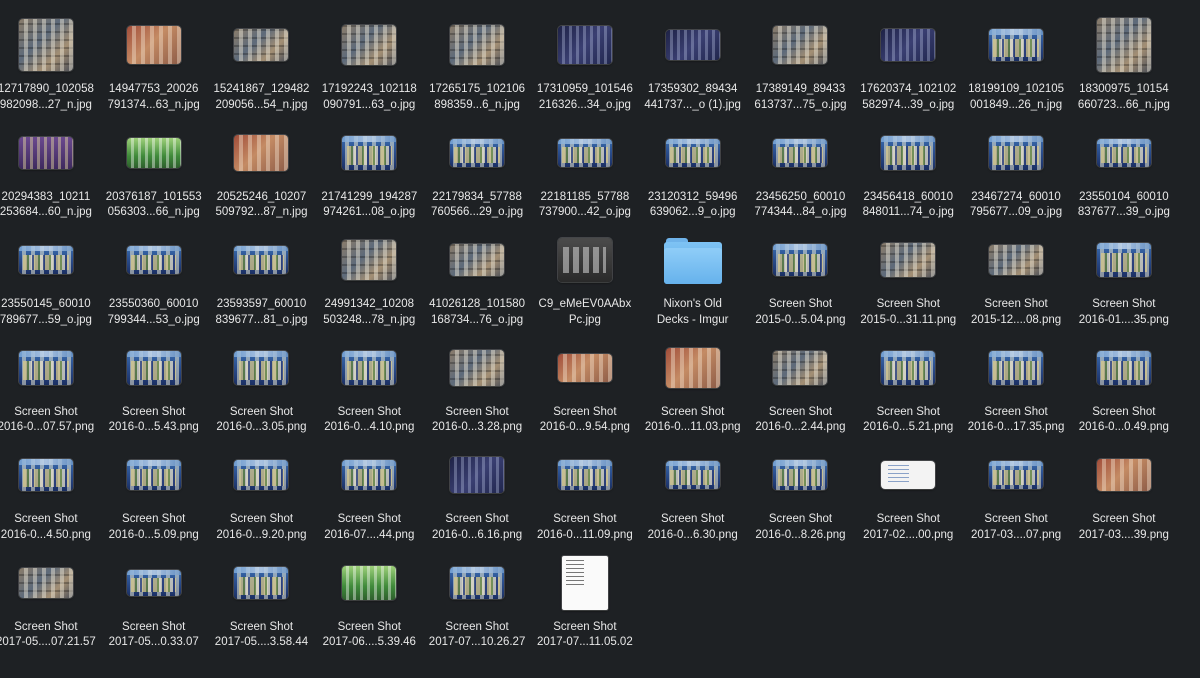 Image resolution: width=1200 pixels, height=678 pixels. Describe the element at coordinates (261, 212) in the screenshot. I see `file-name-line-2: 509792...87_n.jpg` at that location.